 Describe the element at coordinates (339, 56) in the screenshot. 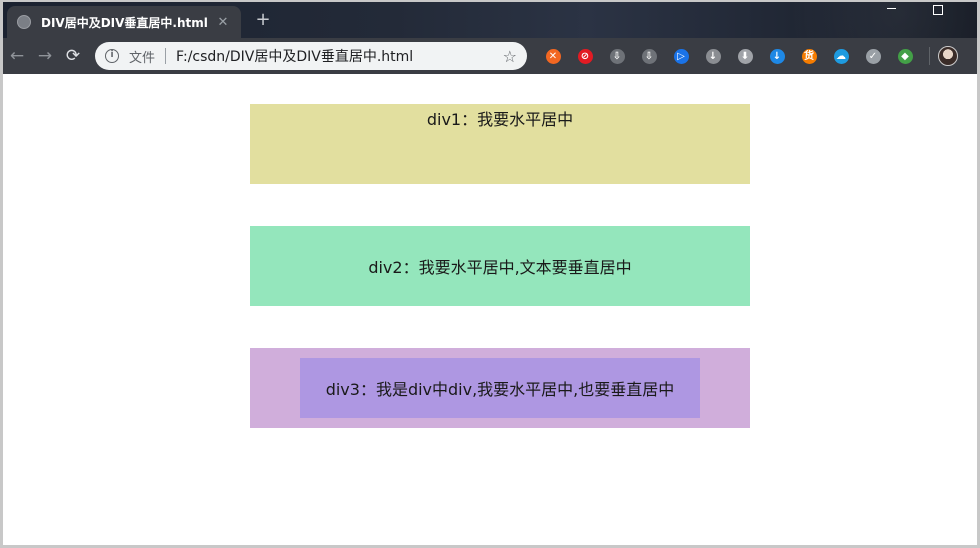

I see `url-input: F:/csdn/DIV居中及DIV垂直居中.html` at that location.